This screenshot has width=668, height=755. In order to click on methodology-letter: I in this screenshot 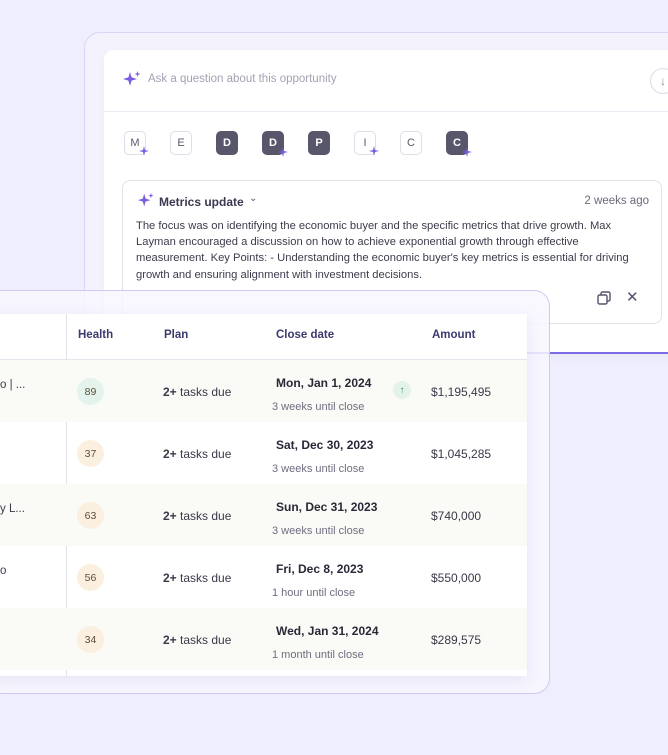, I will do `click(366, 143)`.